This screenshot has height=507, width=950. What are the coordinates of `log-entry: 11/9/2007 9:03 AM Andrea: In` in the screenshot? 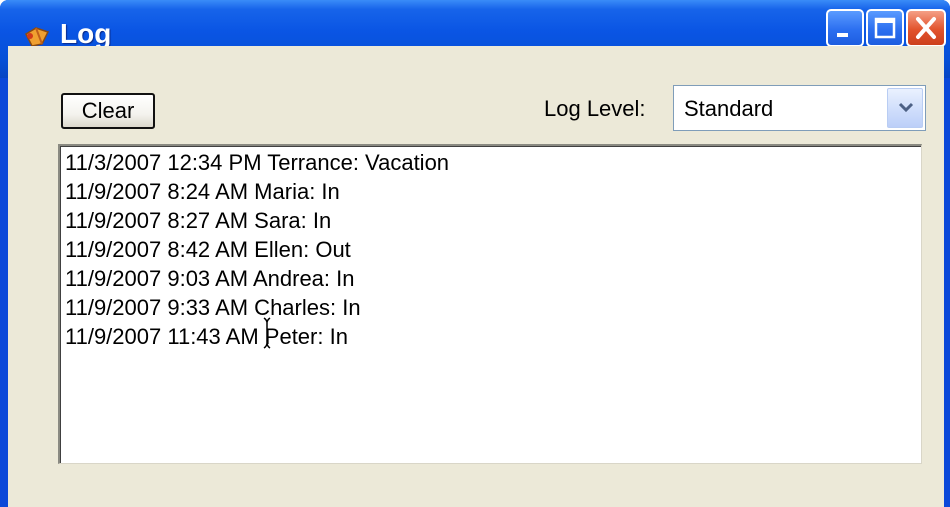 It's located at (210, 278).